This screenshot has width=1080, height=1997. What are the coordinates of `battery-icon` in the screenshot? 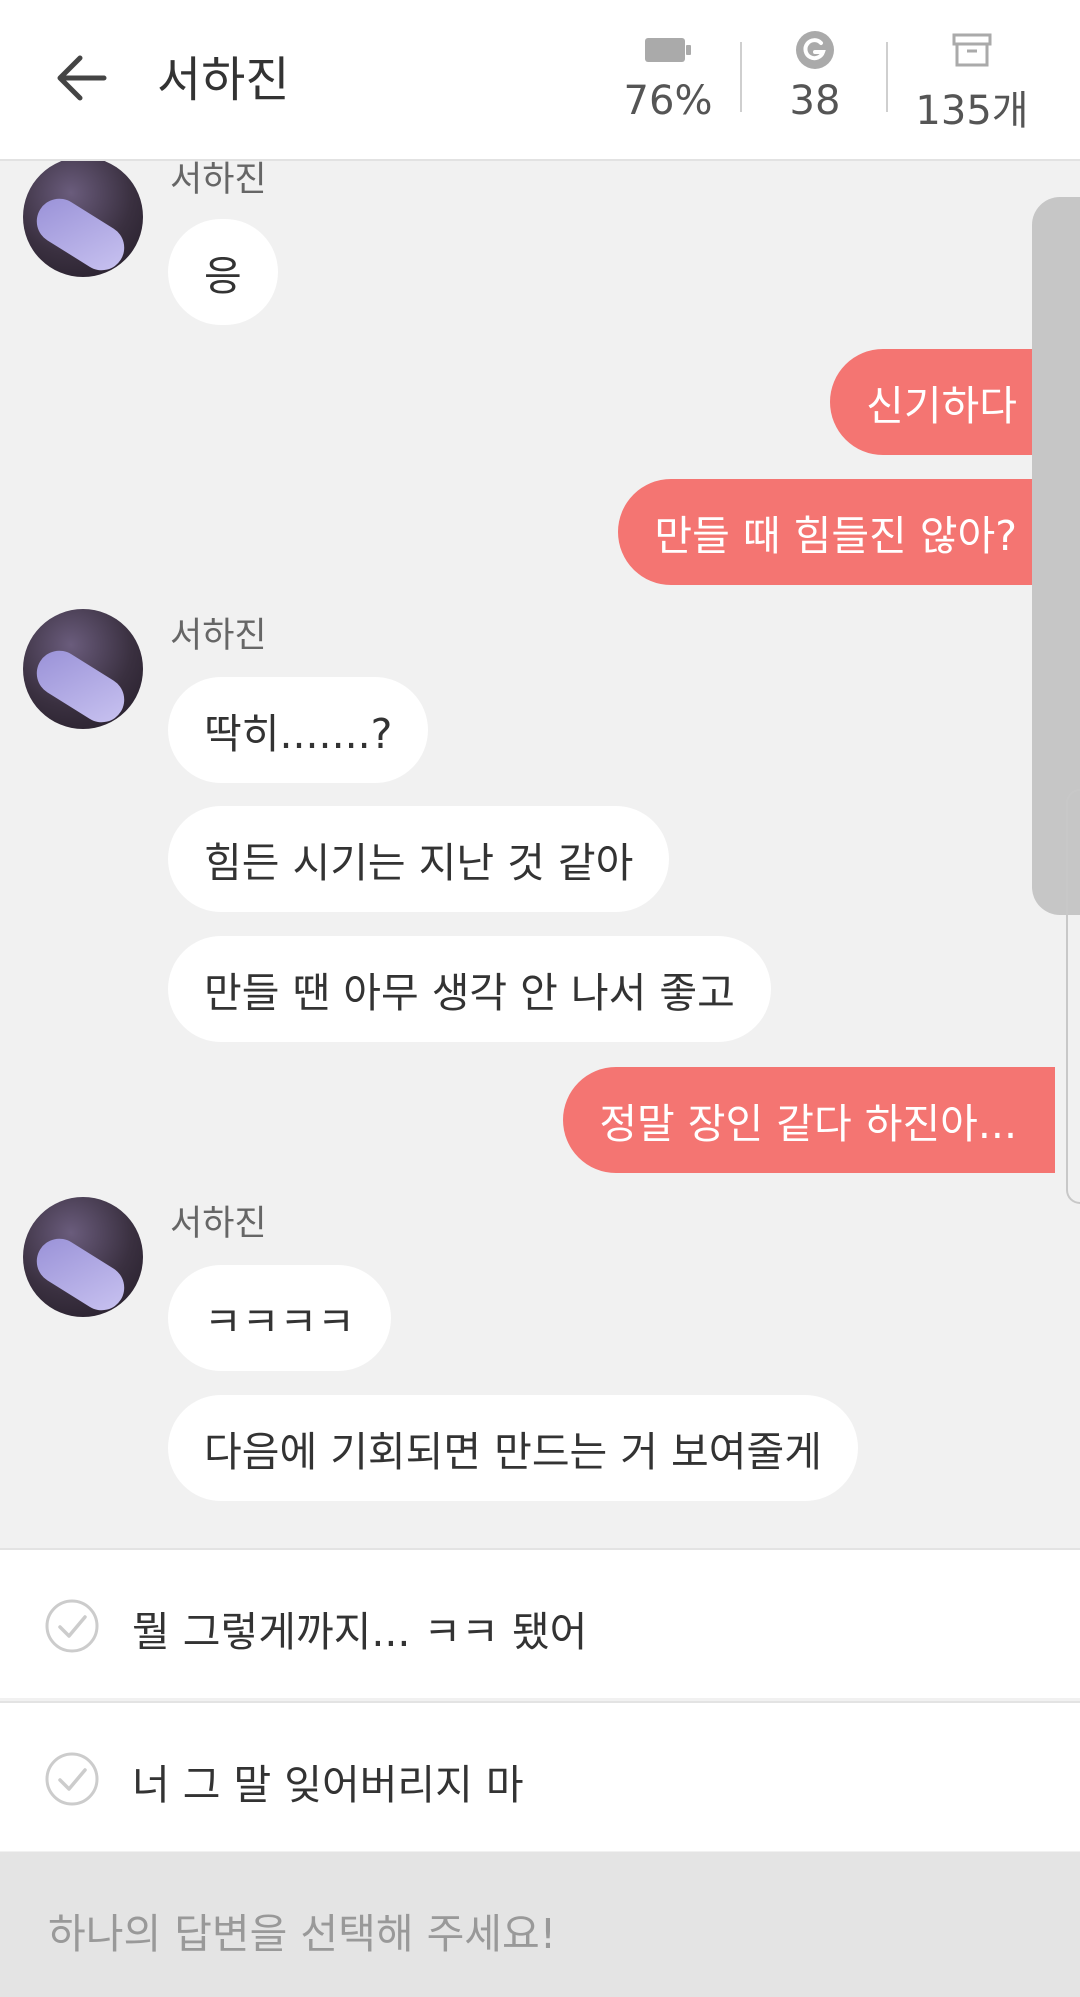 It's located at (668, 50).